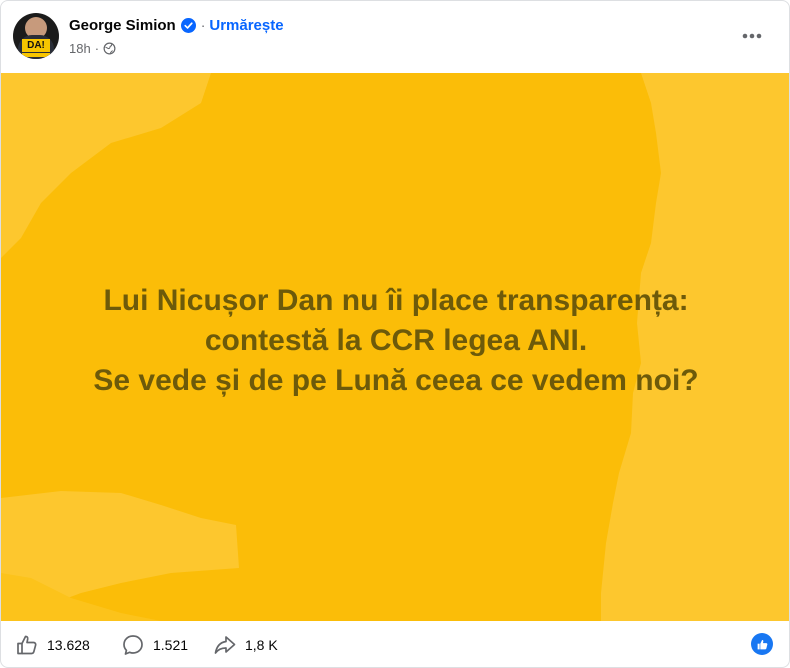  I want to click on comment-icon, so click(133, 645).